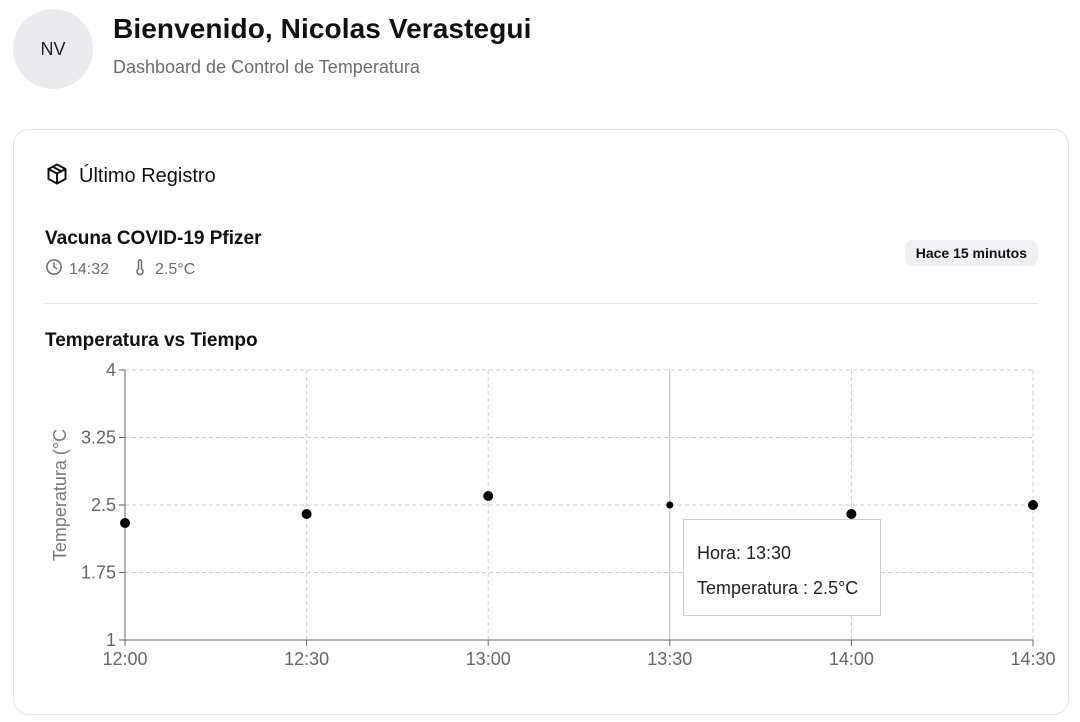  Describe the element at coordinates (98, 438) in the screenshot. I see `y-tick-label: 3.25` at that location.